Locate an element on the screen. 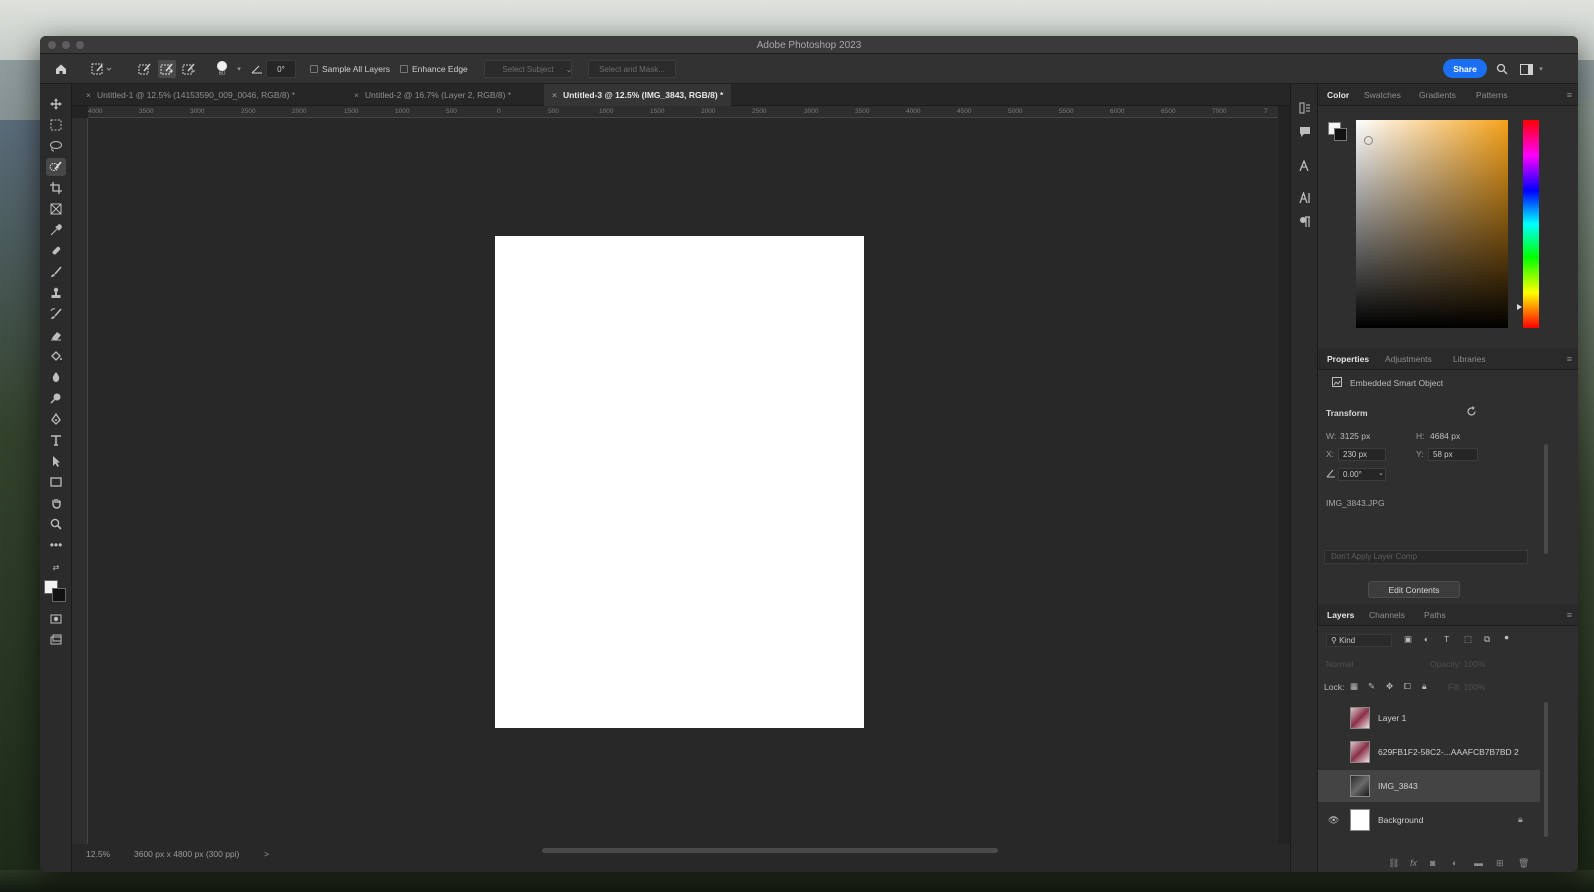 This screenshot has width=1594, height=892. tab-paths: Paths is located at coordinates (1435, 615).